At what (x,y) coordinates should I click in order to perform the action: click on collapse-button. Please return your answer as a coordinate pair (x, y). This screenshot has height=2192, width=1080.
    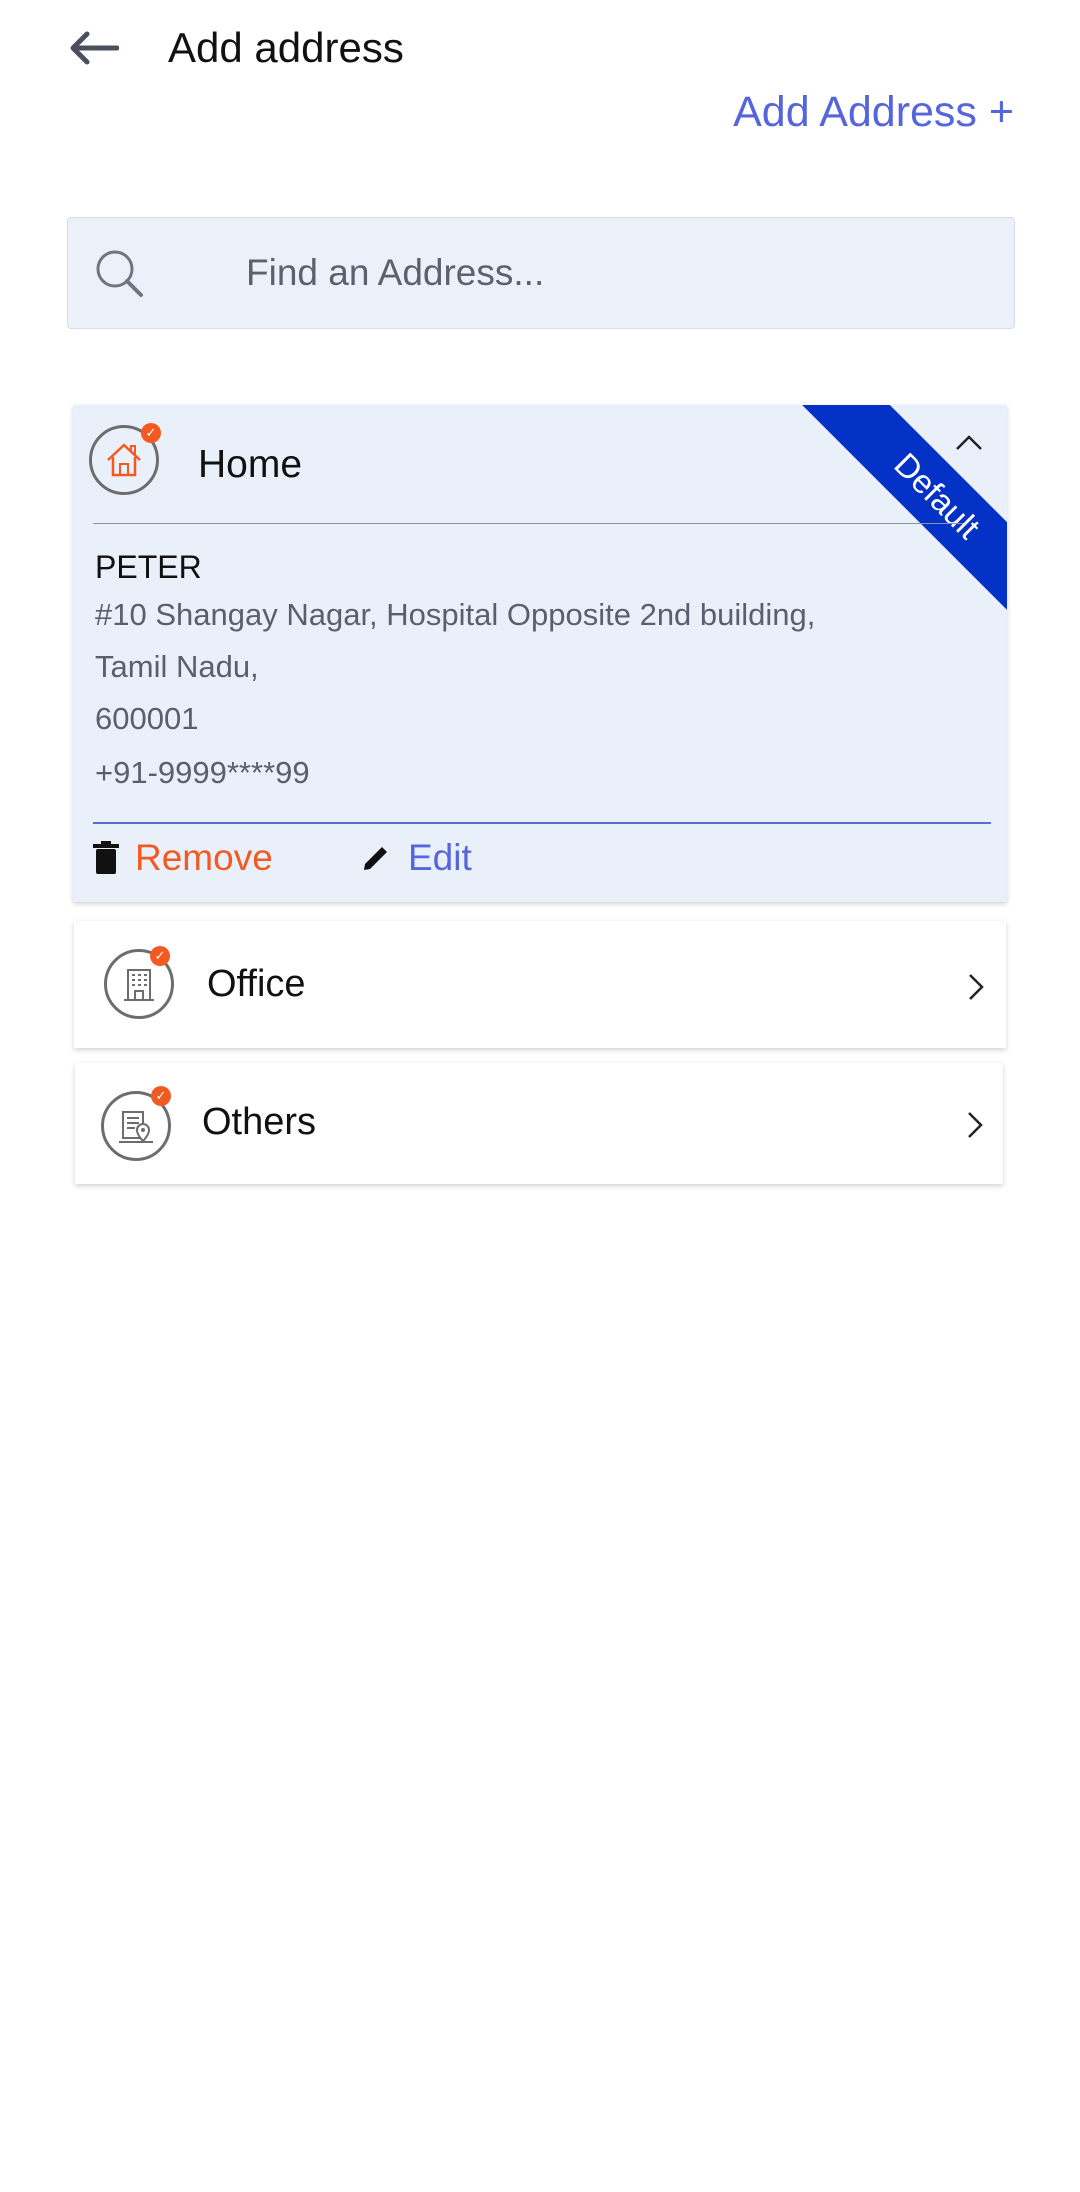
    Looking at the image, I should click on (969, 442).